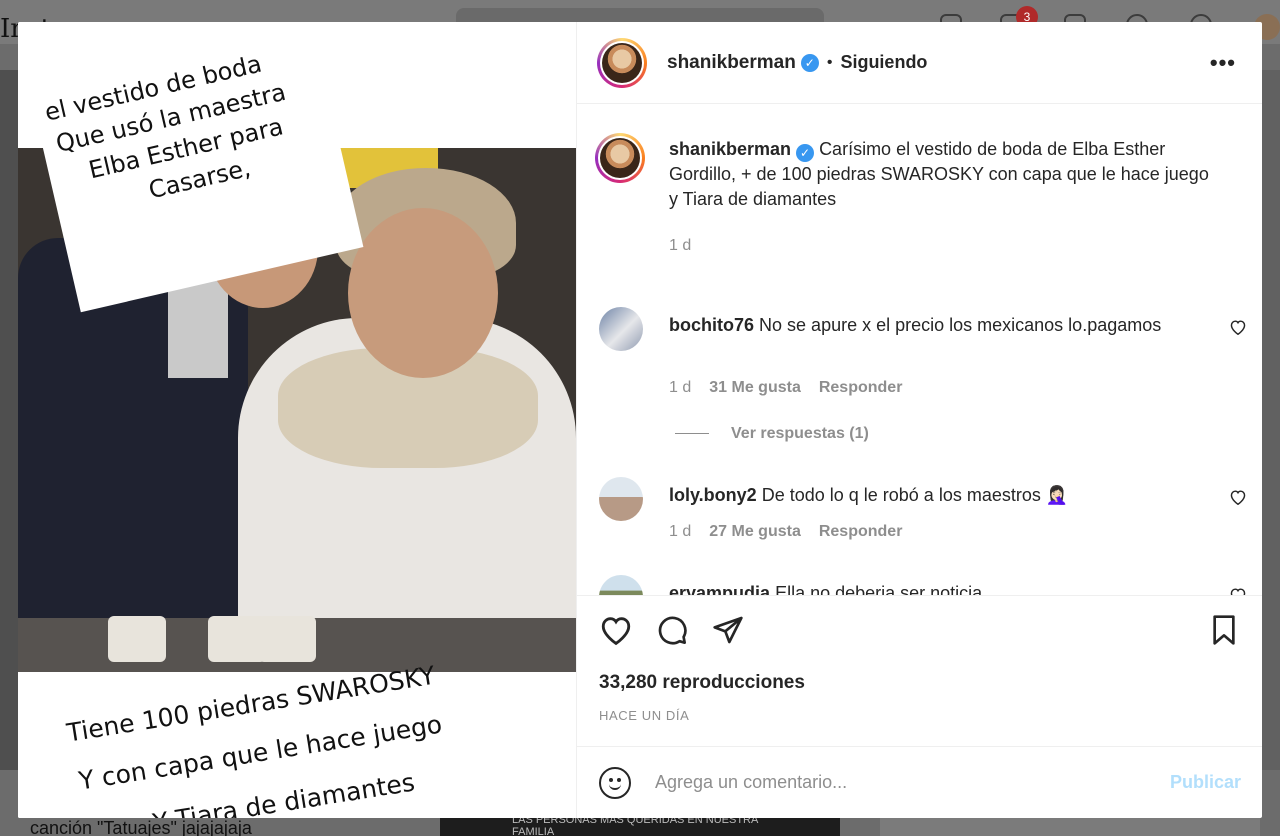 The height and width of the screenshot is (836, 1280). I want to click on post-actions: 33,280 reproducciones HACE UN DÍA, so click(919, 670).